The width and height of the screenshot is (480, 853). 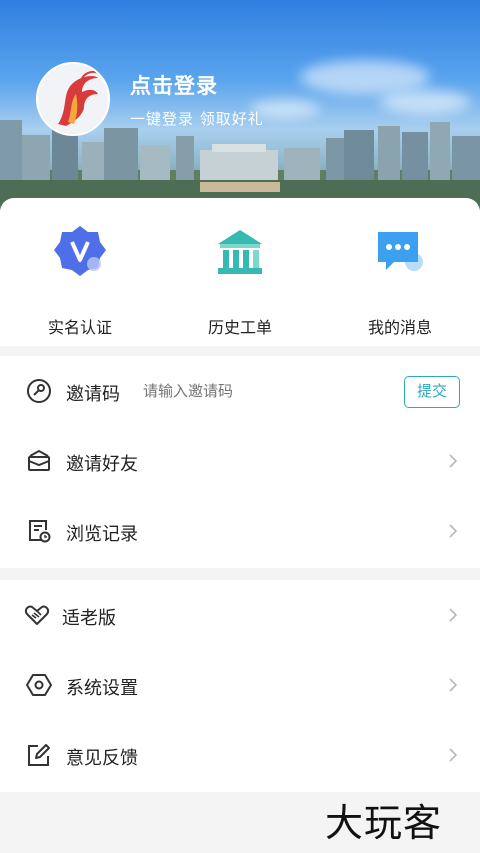 What do you see at coordinates (102, 534) in the screenshot?
I see `menu-item-label: 浏览记录` at bounding box center [102, 534].